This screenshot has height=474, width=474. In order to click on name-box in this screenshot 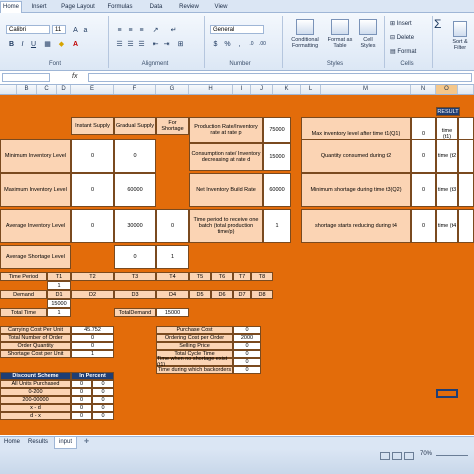, I will do `click(26, 77)`.